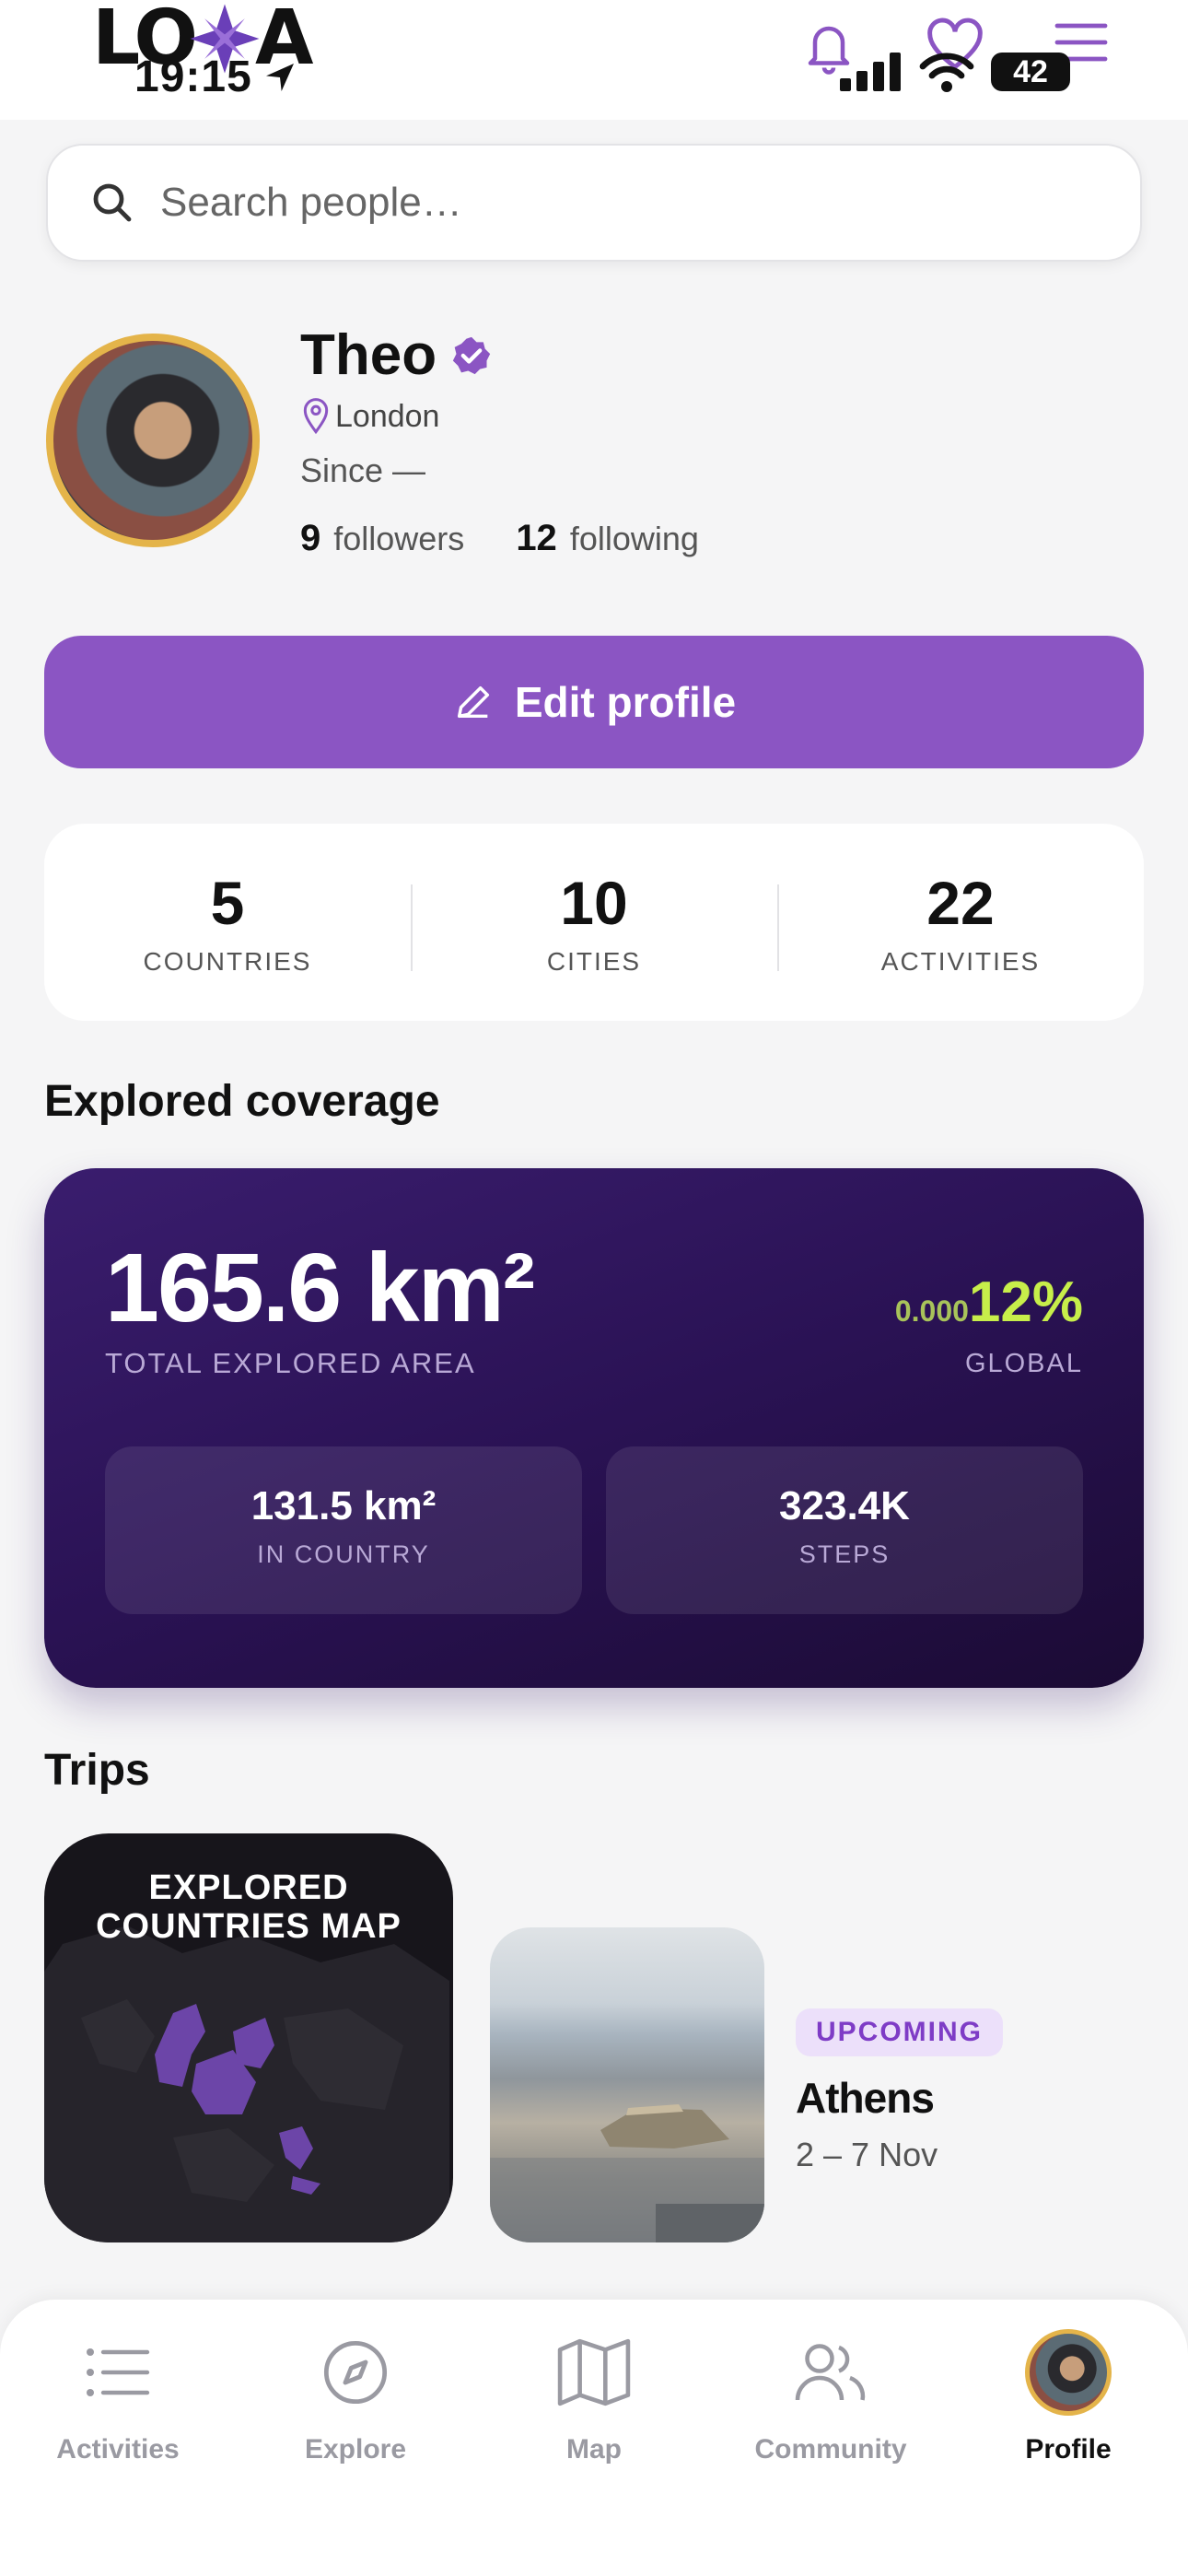  I want to click on athens-trip-image, so click(627, 2084).